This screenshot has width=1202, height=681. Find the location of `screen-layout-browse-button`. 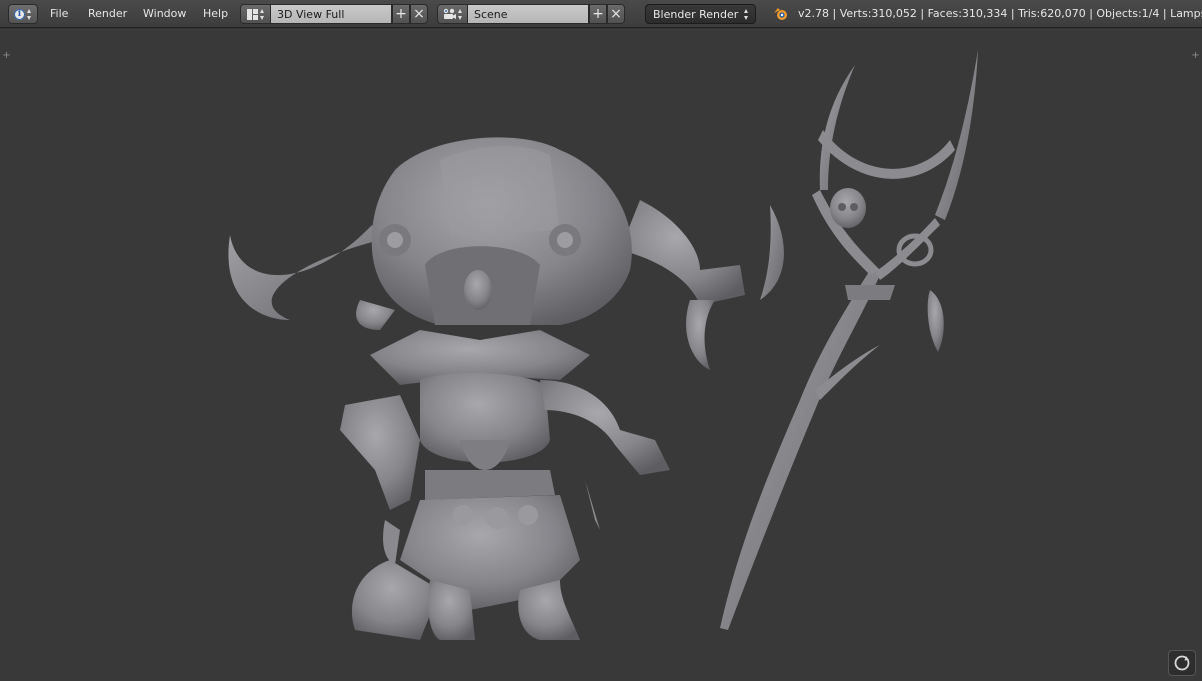

screen-layout-browse-button is located at coordinates (255, 14).